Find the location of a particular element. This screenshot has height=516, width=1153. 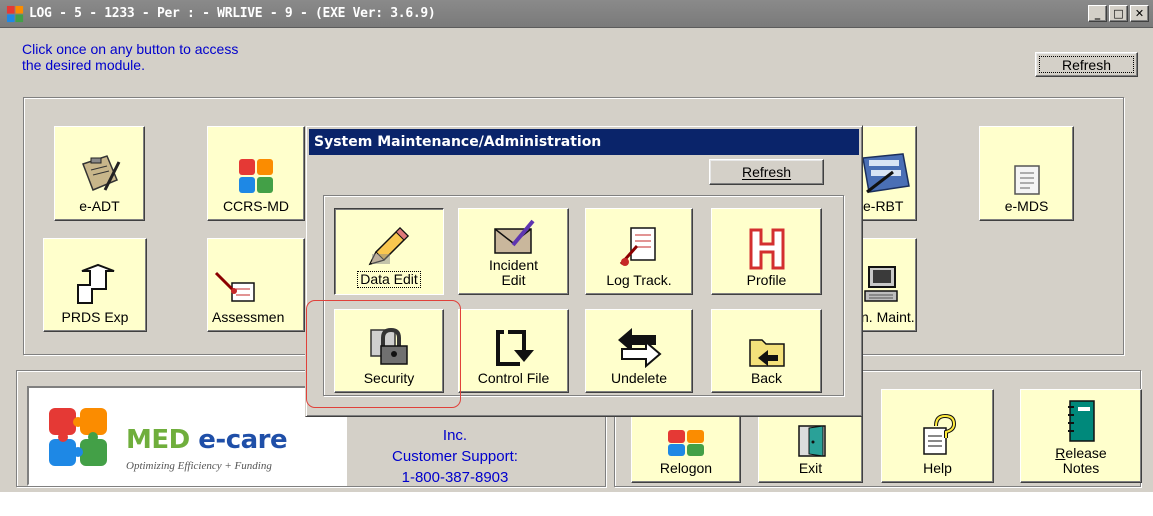

help-label: Help is located at coordinates (937, 468).